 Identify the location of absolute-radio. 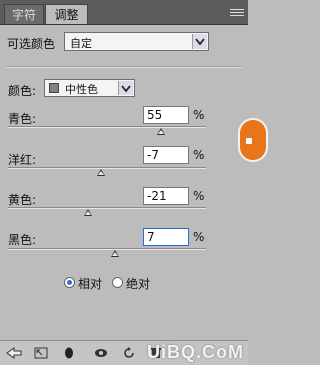
(117, 282).